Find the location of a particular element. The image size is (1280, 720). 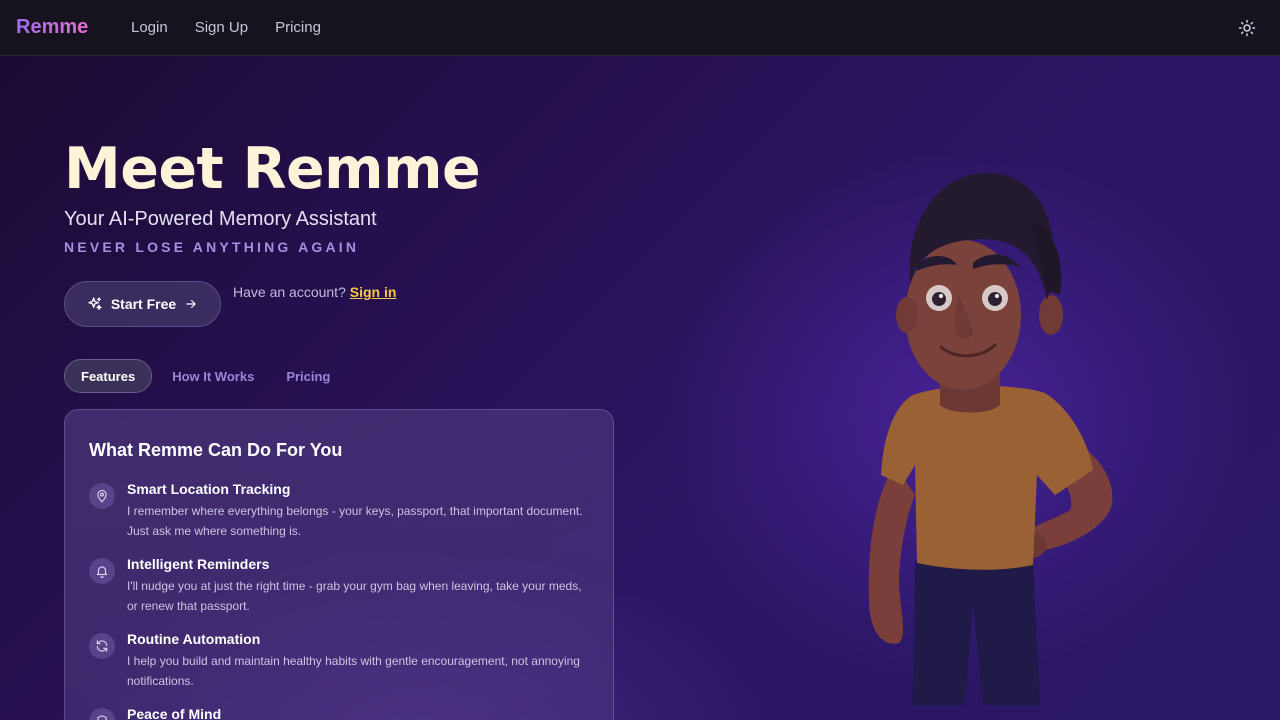

nav-signup-link: Sign Up is located at coordinates (221, 27).